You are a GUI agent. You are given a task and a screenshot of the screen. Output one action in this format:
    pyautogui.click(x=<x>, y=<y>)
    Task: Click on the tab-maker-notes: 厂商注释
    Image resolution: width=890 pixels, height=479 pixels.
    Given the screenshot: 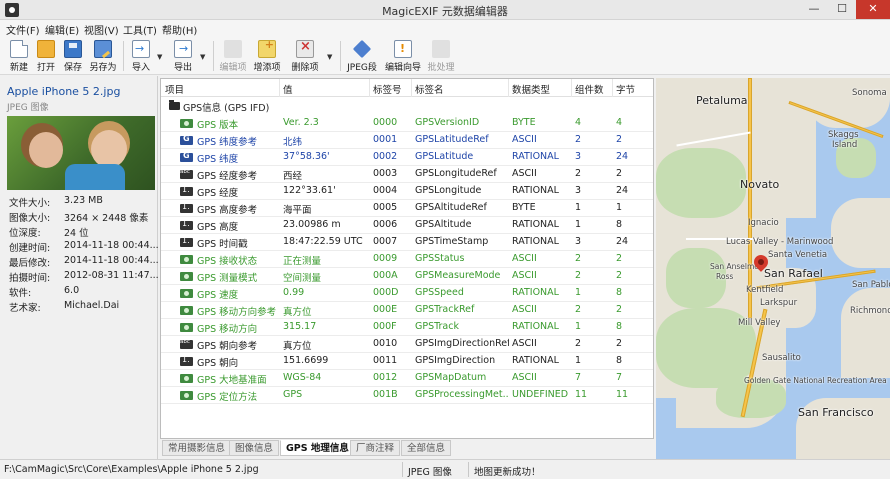 What is the action you would take?
    pyautogui.click(x=375, y=448)
    